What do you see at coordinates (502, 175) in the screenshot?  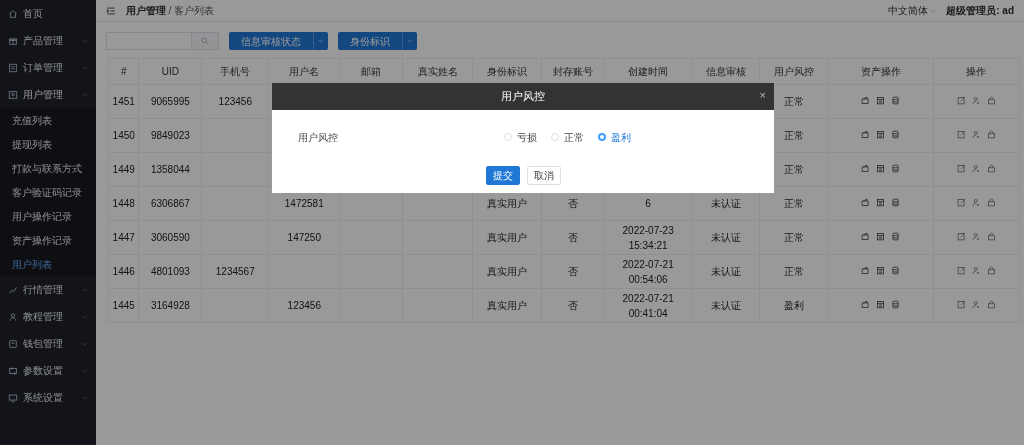 I see `submit-button: 提交` at bounding box center [502, 175].